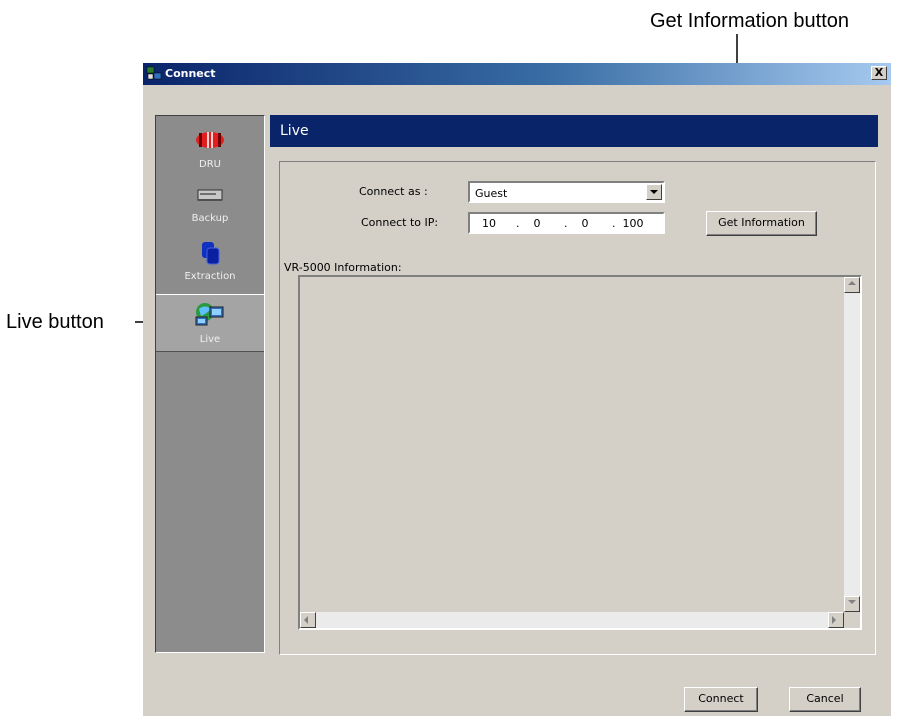  I want to click on connect-ip-label: Connect to IP:, so click(400, 222).